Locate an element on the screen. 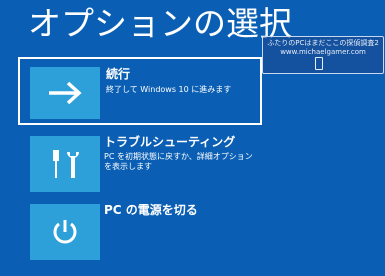 Image resolution: width=385 pixels, height=276 pixels. tools-icon is located at coordinates (66, 164).